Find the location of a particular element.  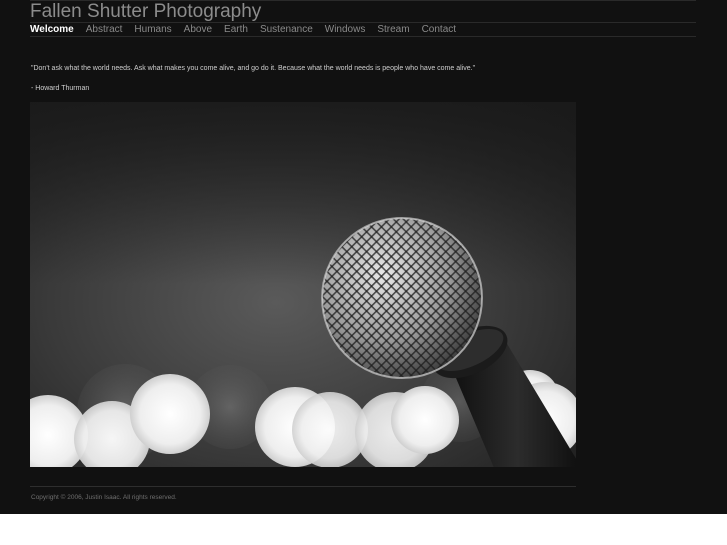

nav-item-sustenance: Sustenance is located at coordinates (286, 30).